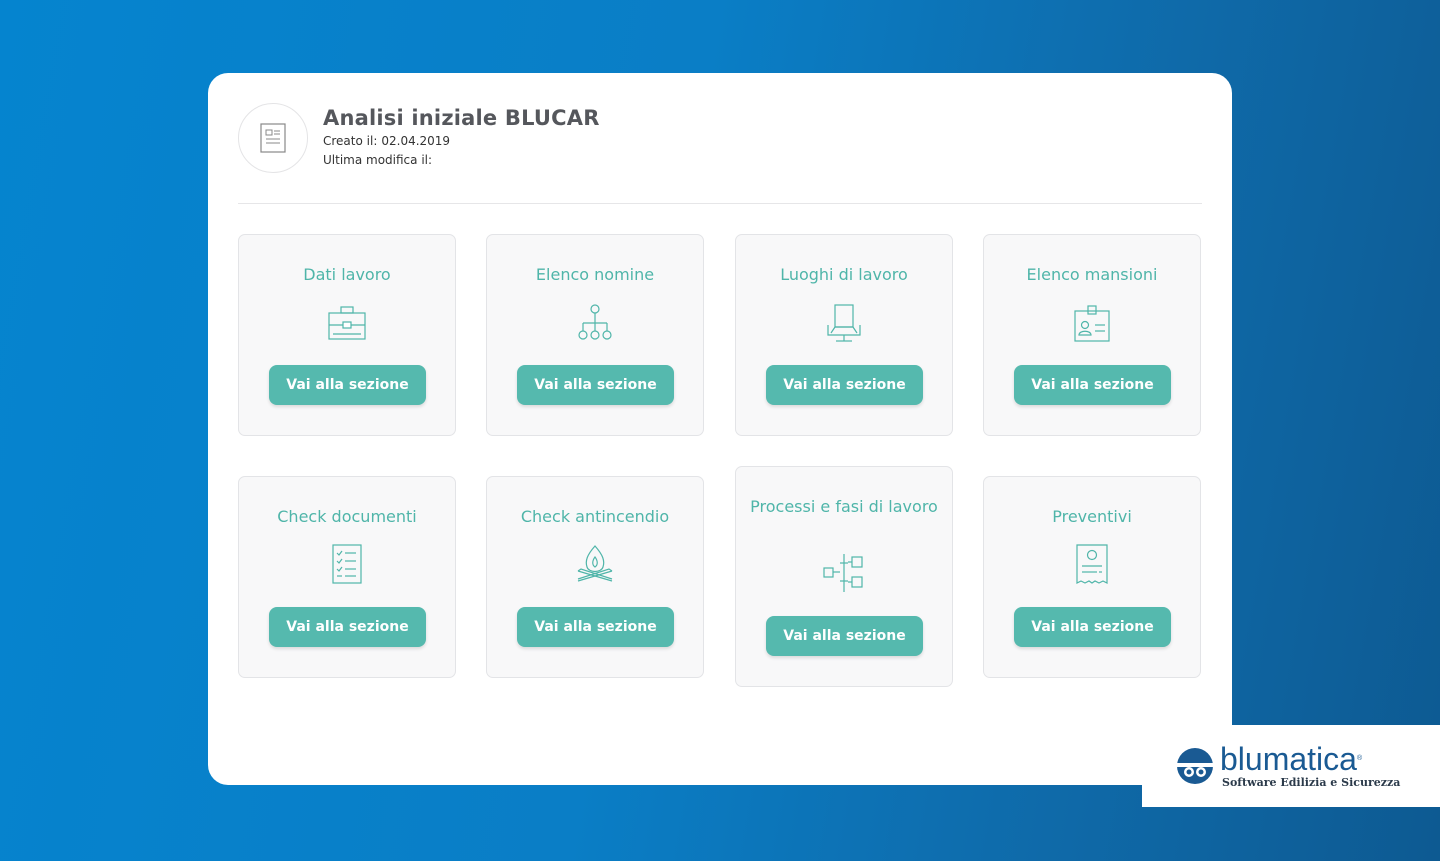 Image resolution: width=1440 pixels, height=861 pixels. I want to click on card-title: Luoghi di lavoro, so click(844, 274).